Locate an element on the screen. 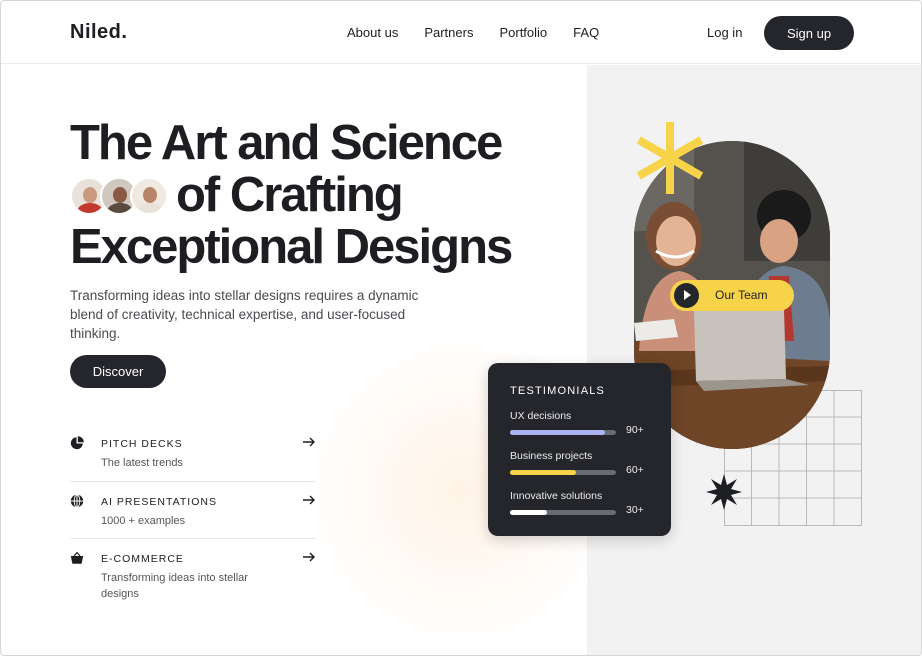  nav-about-us: About us is located at coordinates (372, 32).